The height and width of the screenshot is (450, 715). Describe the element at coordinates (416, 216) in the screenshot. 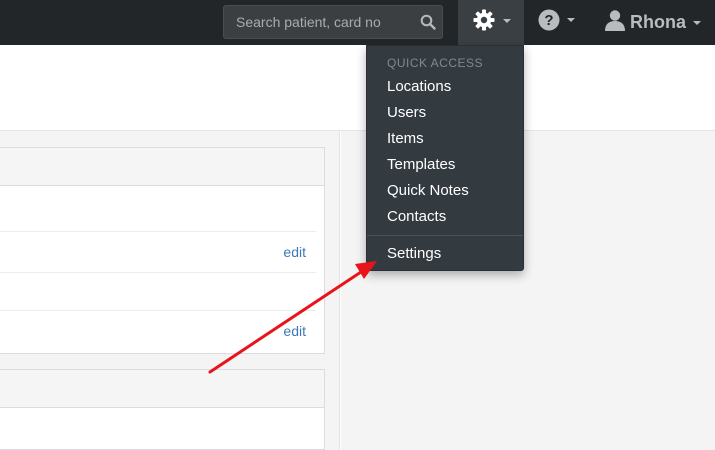

I see `menu-item-contacts: Contacts` at that location.